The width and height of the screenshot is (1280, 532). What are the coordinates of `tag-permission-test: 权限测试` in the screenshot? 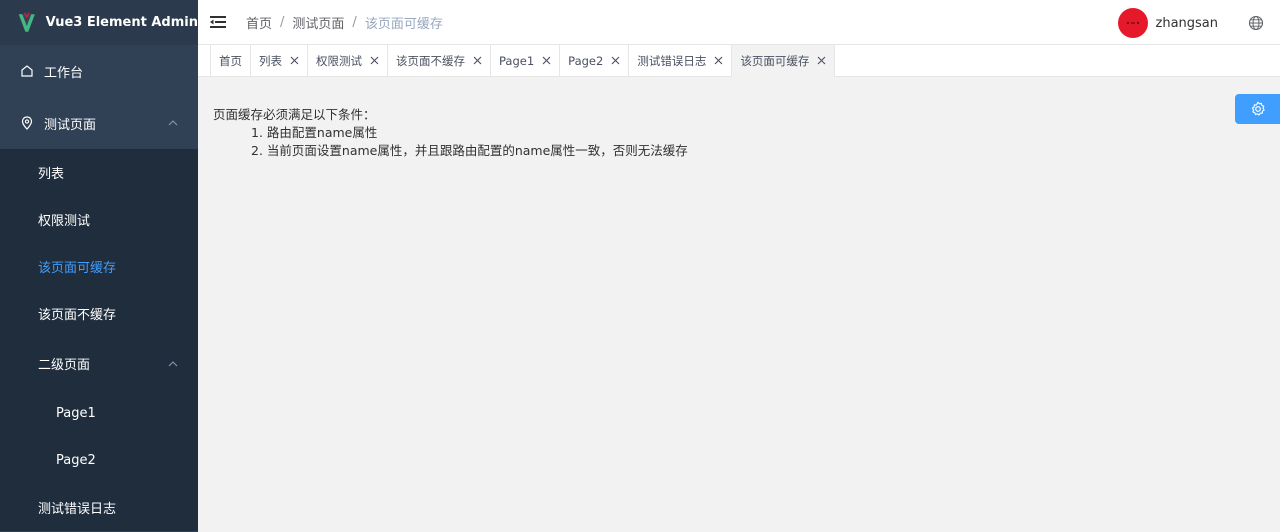 It's located at (347, 60).